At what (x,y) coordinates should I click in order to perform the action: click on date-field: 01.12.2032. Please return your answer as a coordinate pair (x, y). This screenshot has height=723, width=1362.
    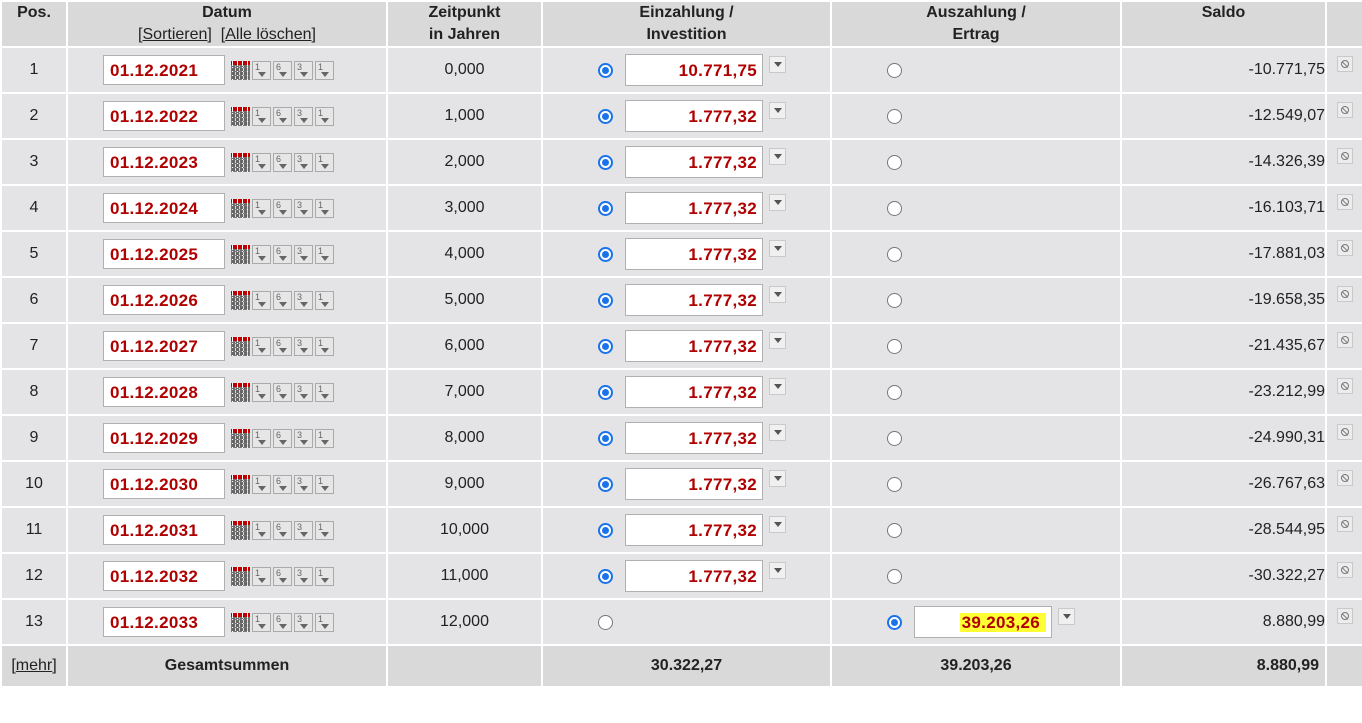
    Looking at the image, I should click on (164, 576).